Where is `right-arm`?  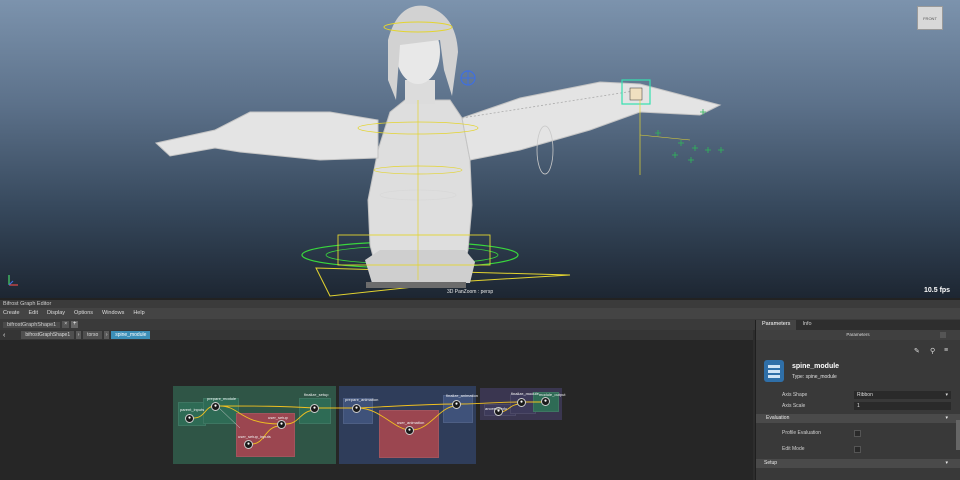 right-arm is located at coordinates (591, 121).